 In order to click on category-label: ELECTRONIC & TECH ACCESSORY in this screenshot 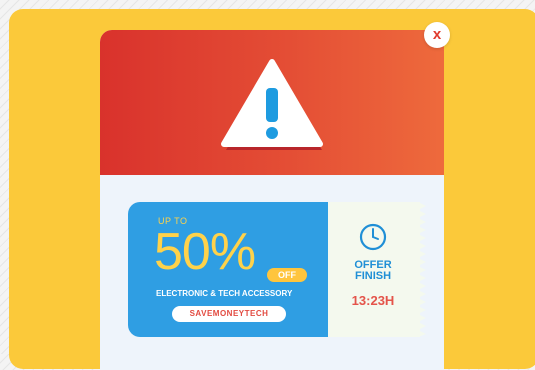, I will do `click(224, 293)`.